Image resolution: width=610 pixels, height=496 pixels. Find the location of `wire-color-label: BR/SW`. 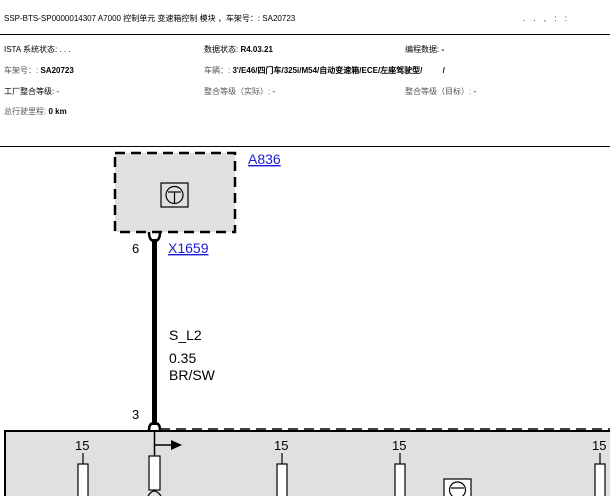

wire-color-label: BR/SW is located at coordinates (192, 375).